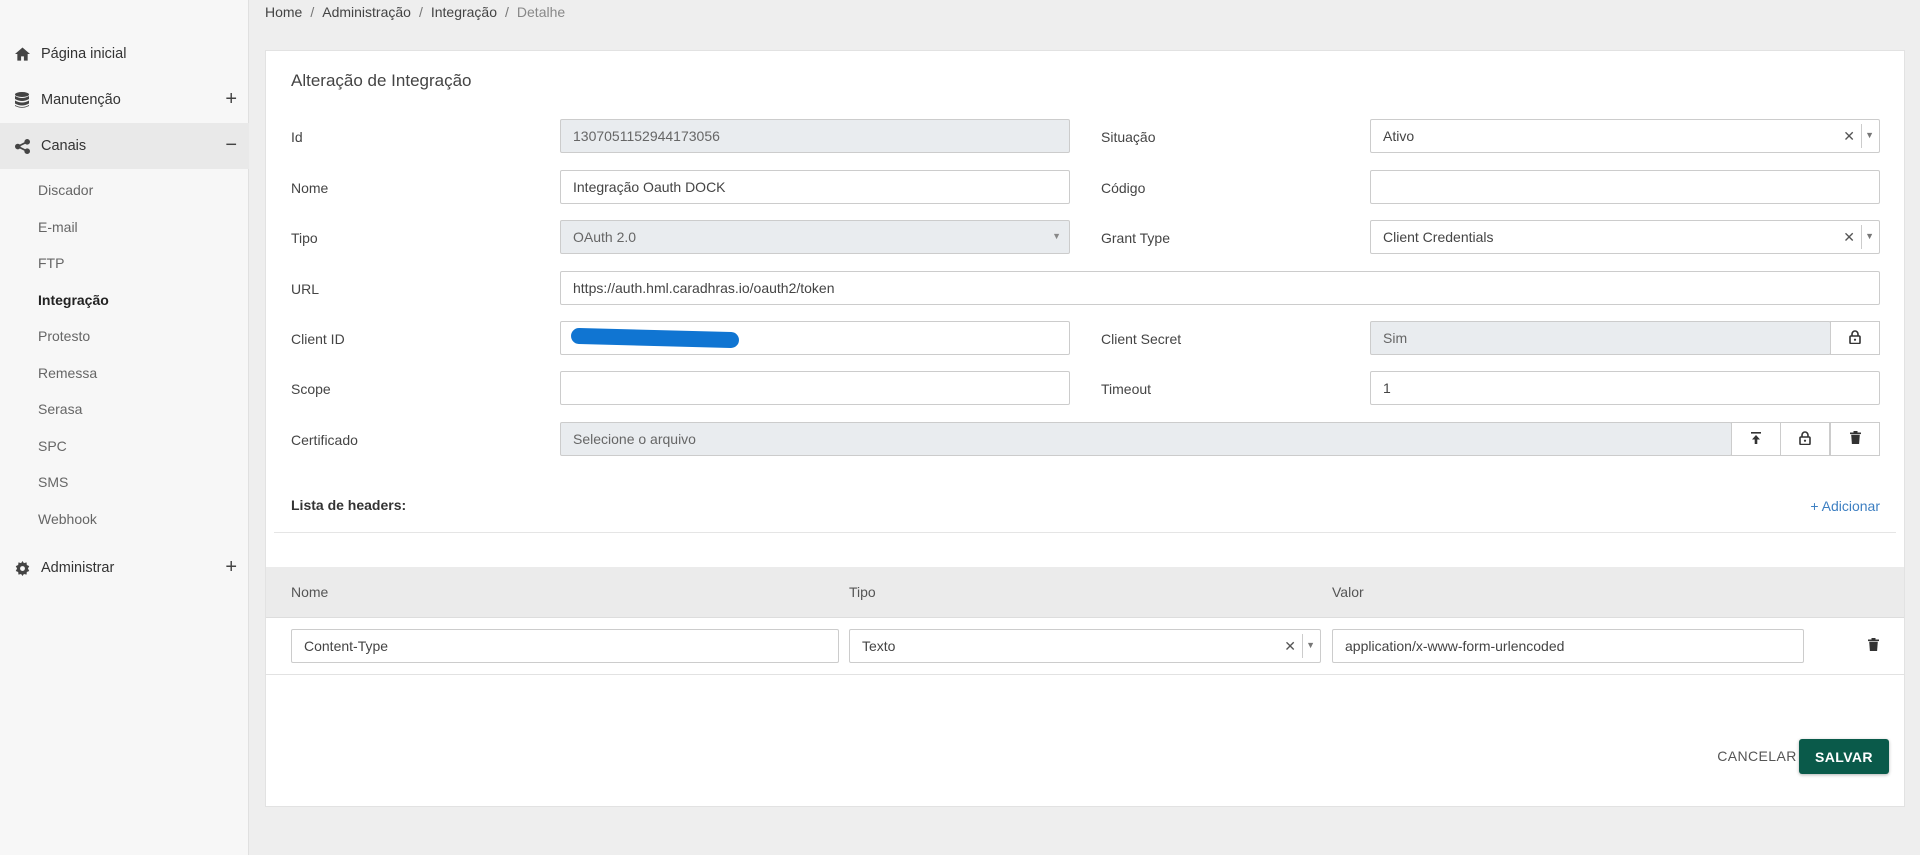 The height and width of the screenshot is (855, 1920). Describe the element at coordinates (1844, 756) in the screenshot. I see `save-button: SALVAR` at that location.